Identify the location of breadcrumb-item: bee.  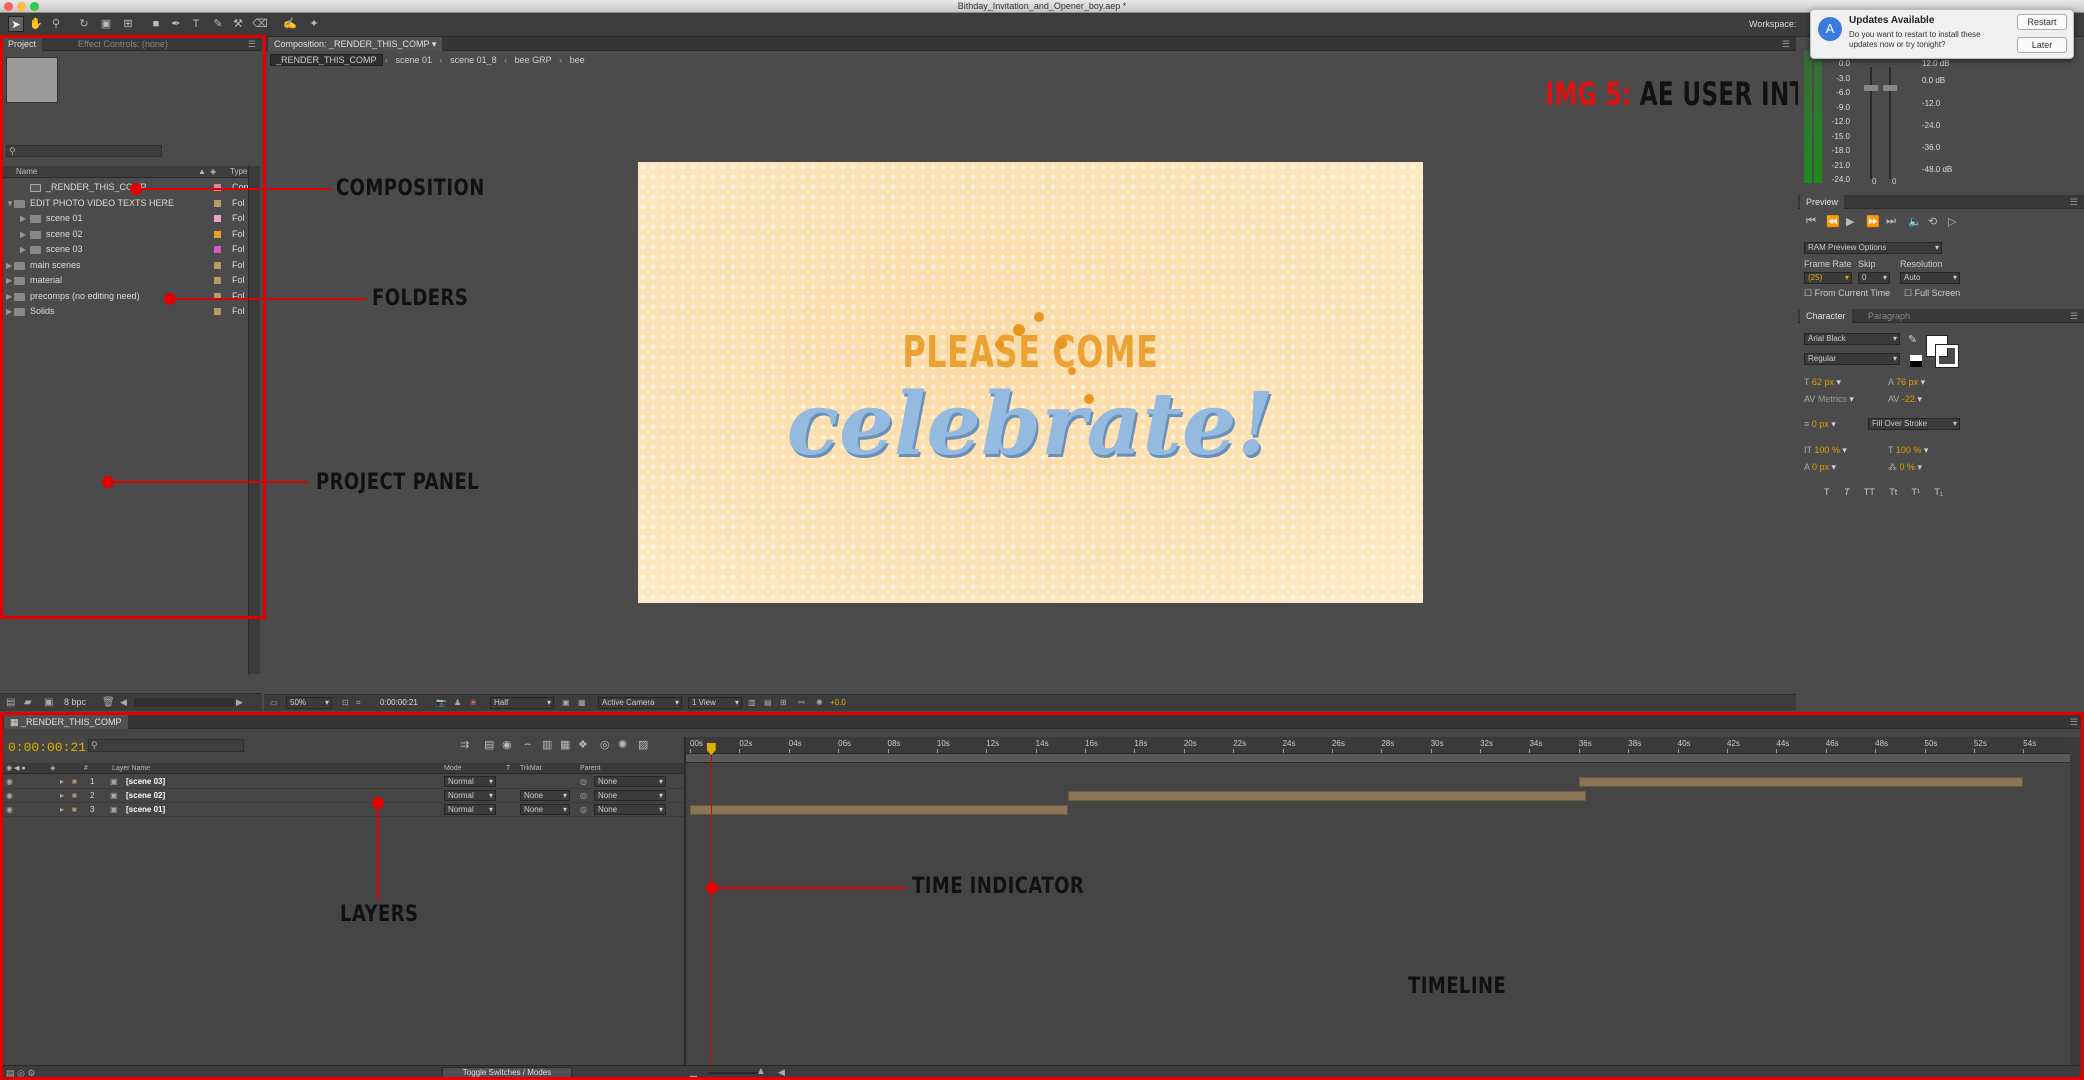
(577, 60).